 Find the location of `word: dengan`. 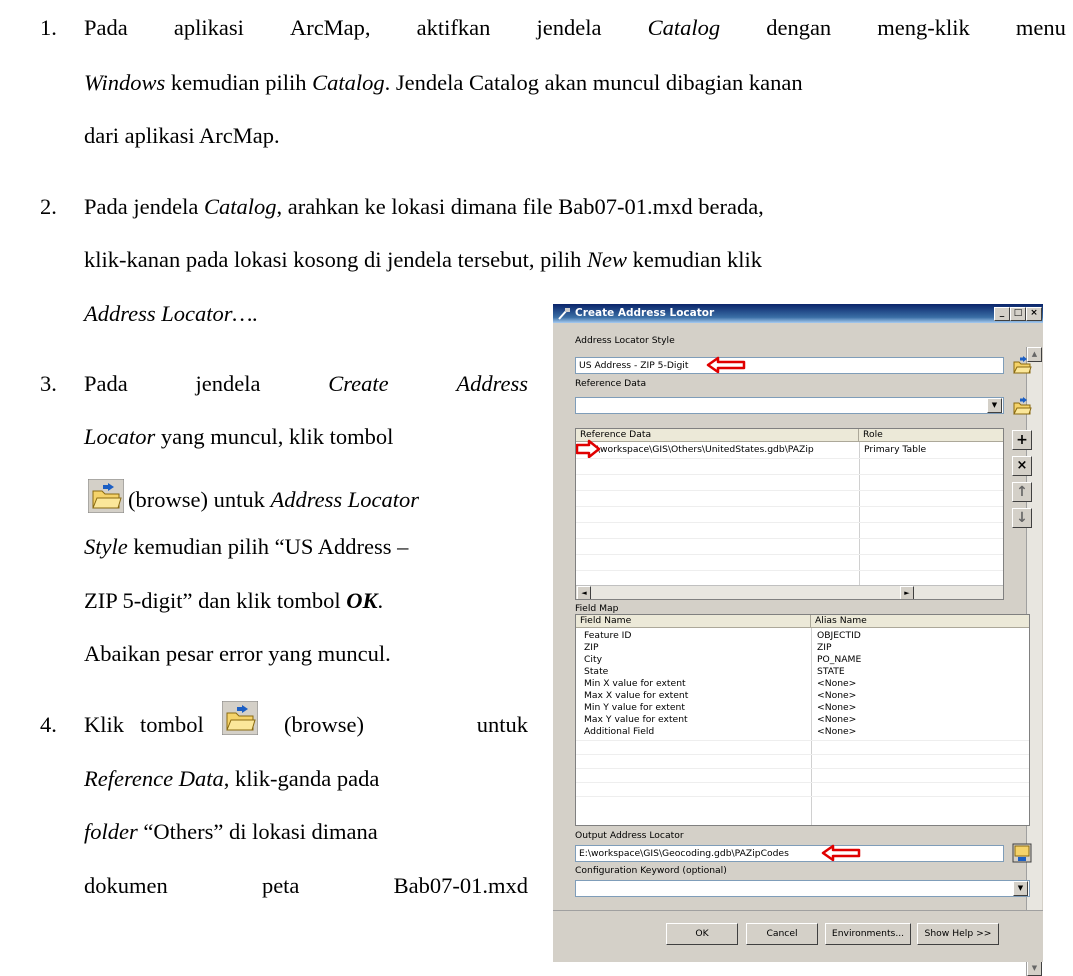

word: dengan is located at coordinates (799, 27).